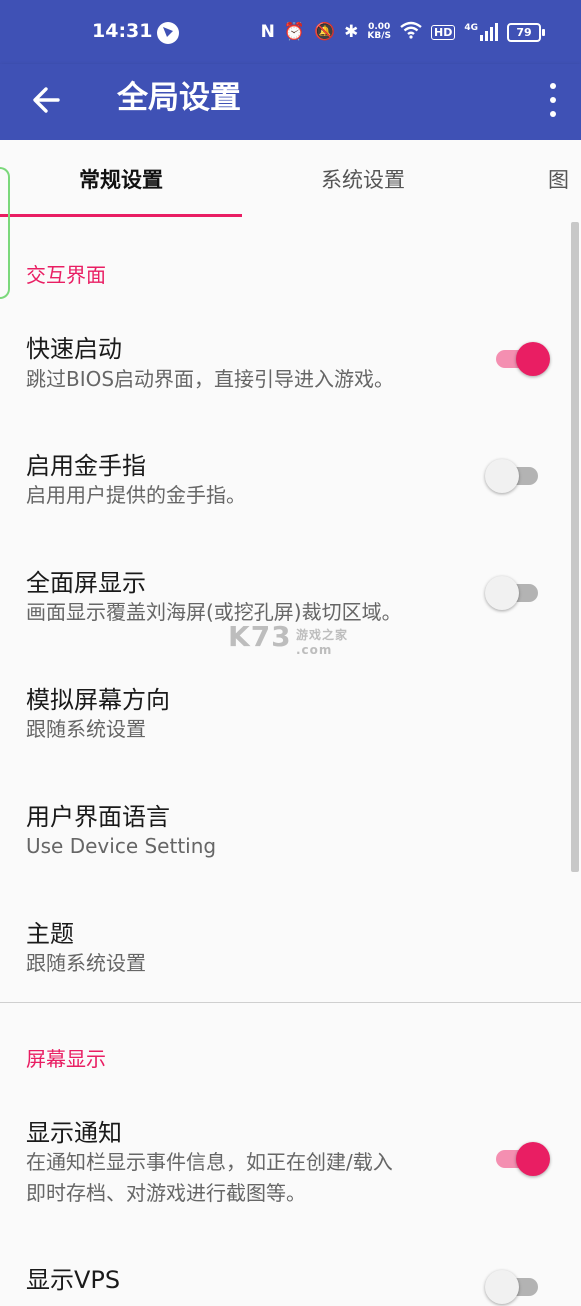 The image size is (581, 1306). I want to click on k73-watermark: K73 游戏之家 .com, so click(287, 638).